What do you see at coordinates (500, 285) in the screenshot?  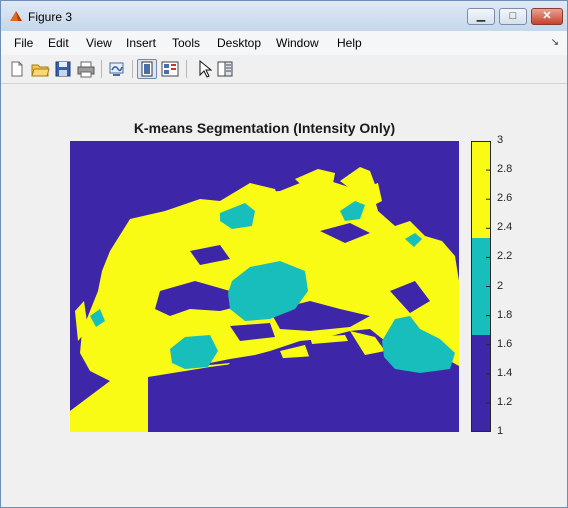 I see `colorbar-tick-label: 2` at bounding box center [500, 285].